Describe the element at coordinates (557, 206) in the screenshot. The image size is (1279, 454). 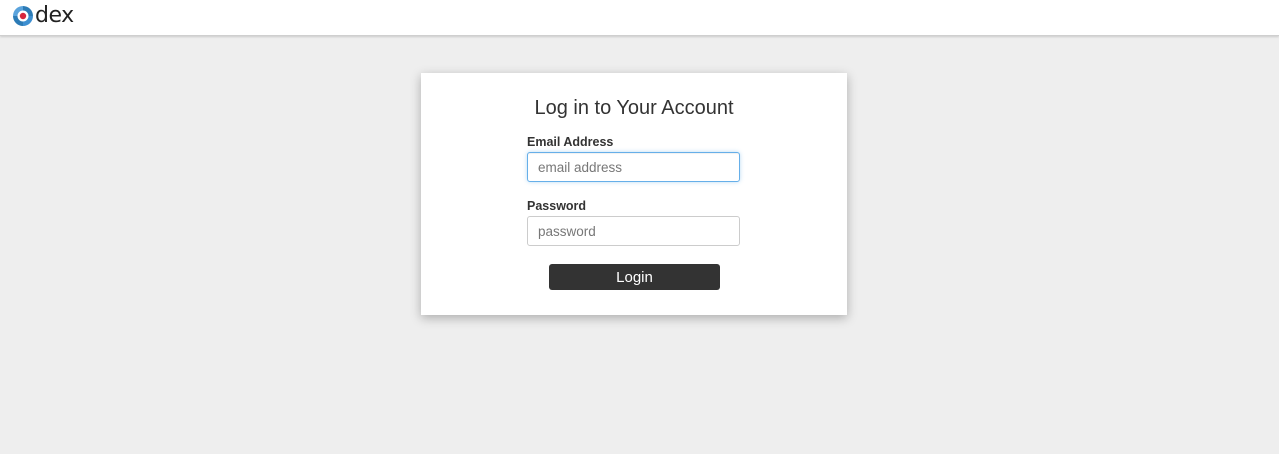
I see `password-label: Password` at that location.